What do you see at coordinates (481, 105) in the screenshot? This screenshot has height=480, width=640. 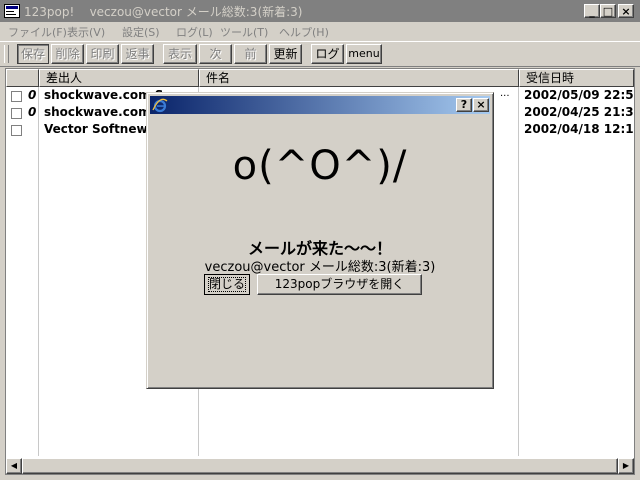 I see `dialog-close-button: ×` at bounding box center [481, 105].